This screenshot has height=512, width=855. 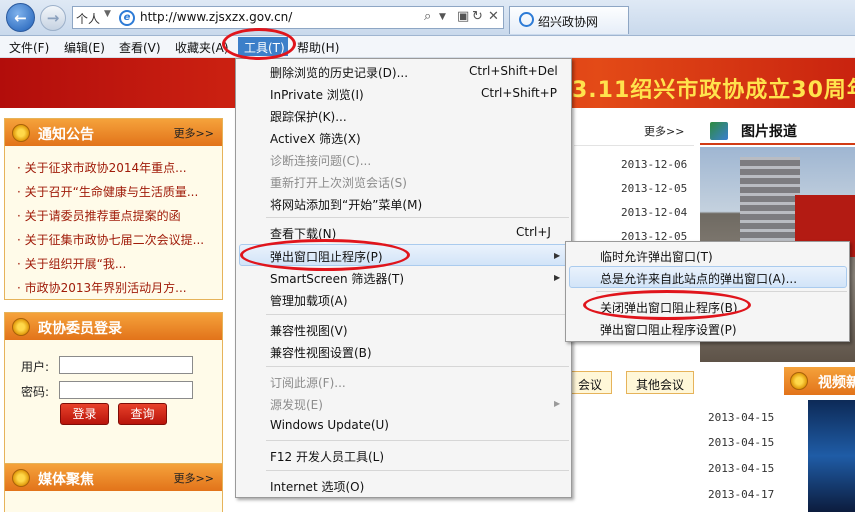 I want to click on query-button: 查询, so click(x=142, y=414).